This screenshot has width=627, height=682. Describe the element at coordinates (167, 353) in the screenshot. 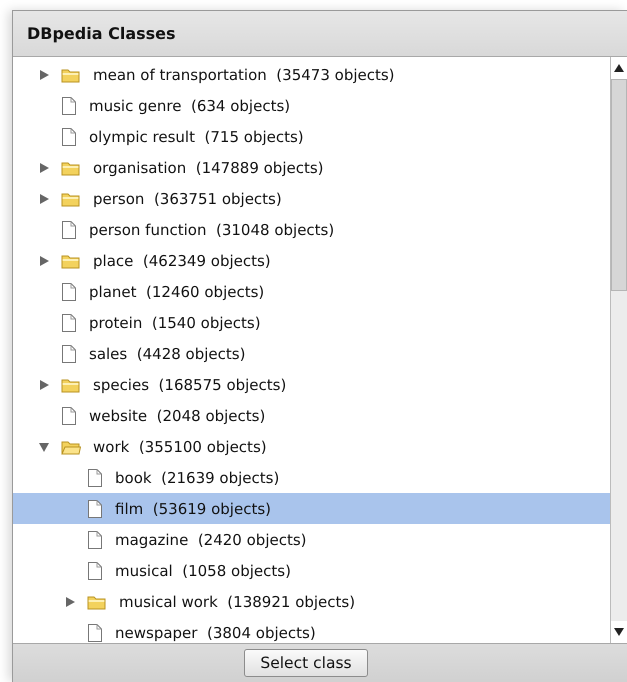

I see `class-label: sales (4428 objects)` at that location.